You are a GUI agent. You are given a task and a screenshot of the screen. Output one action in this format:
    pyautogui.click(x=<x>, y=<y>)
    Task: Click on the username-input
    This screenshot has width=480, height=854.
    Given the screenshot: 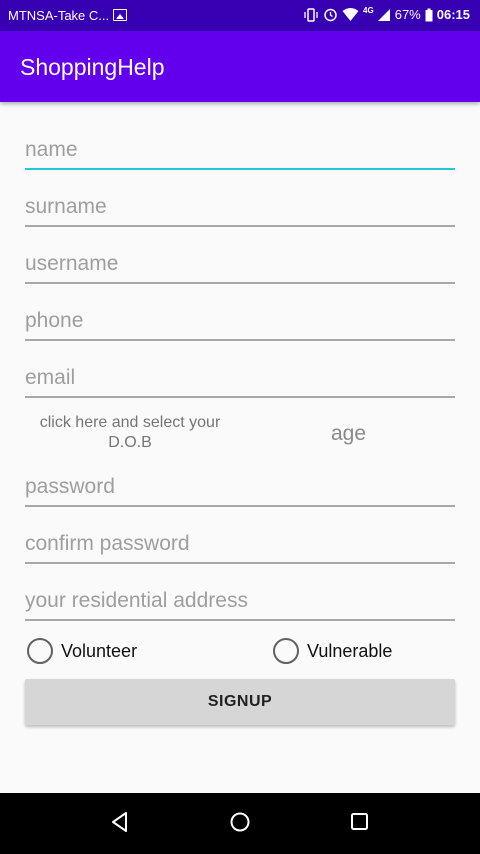 What is the action you would take?
    pyautogui.click(x=240, y=263)
    